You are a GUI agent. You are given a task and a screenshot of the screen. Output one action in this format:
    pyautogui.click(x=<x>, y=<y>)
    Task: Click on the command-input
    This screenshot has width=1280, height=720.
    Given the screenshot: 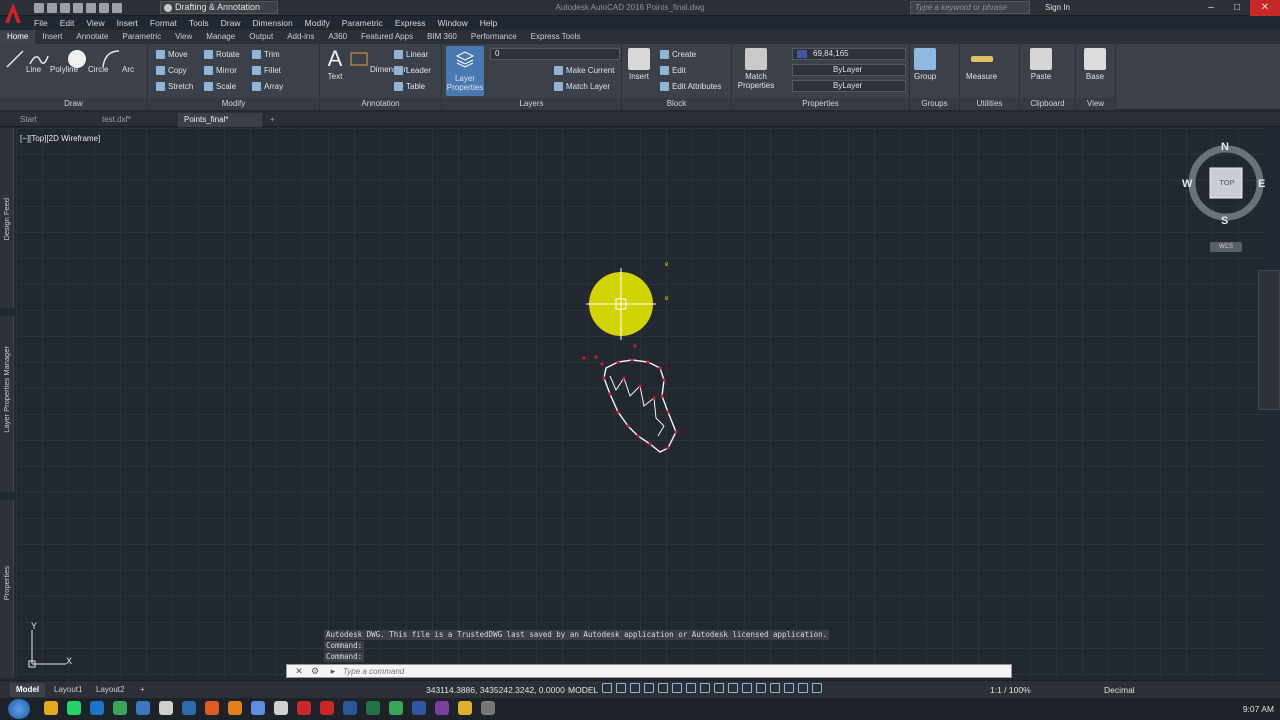 What is the action you would take?
    pyautogui.click(x=673, y=671)
    